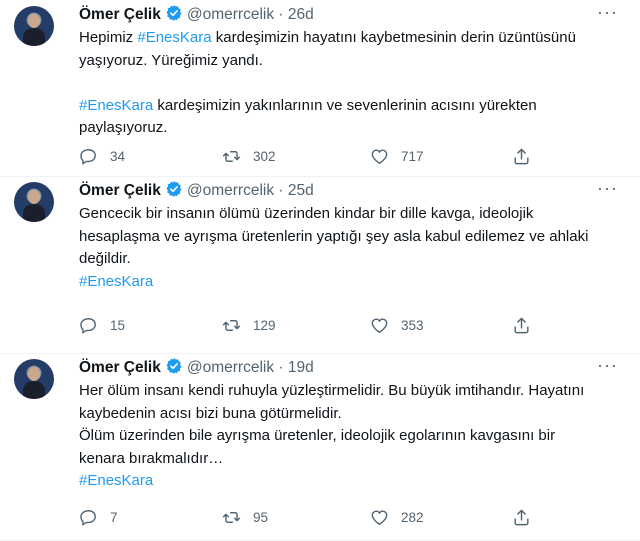  I want to click on tweet-actions: 34 302 717, so click(309, 157).